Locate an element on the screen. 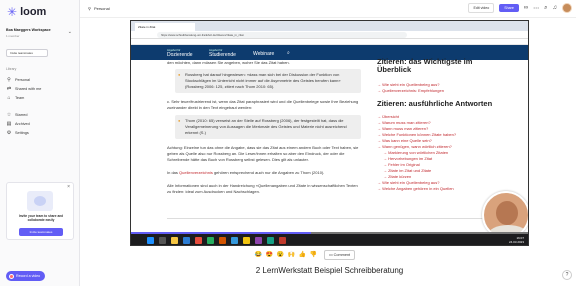 Image resolution: width=576 pixels, height=286 pixels. toc-link: → Wann muss man zitieren? is located at coordinates (403, 128).